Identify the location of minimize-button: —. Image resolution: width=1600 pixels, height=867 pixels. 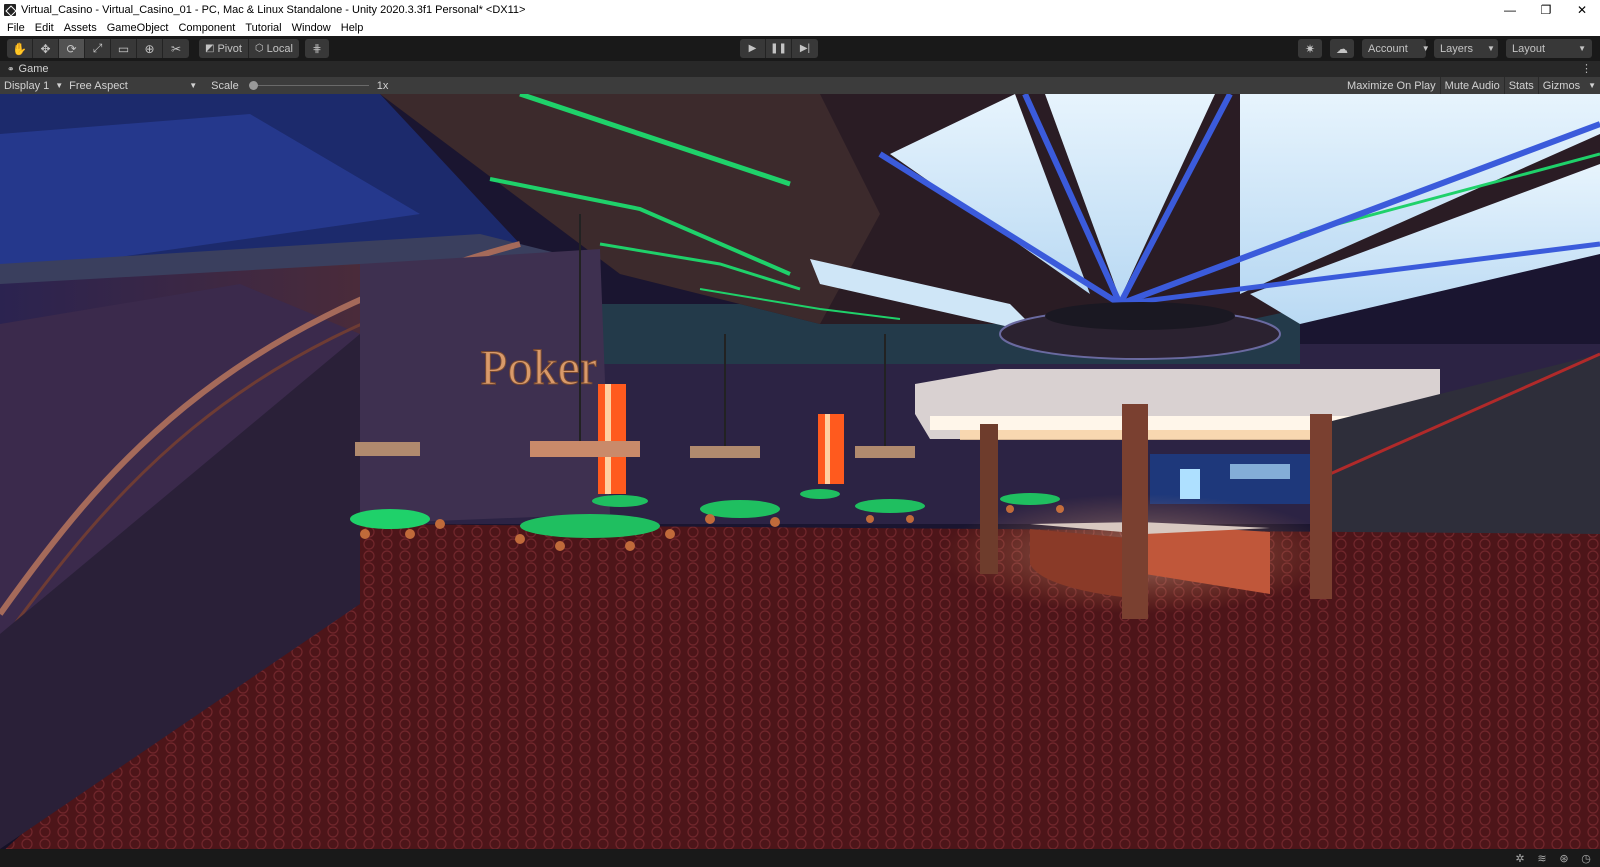
(1510, 9).